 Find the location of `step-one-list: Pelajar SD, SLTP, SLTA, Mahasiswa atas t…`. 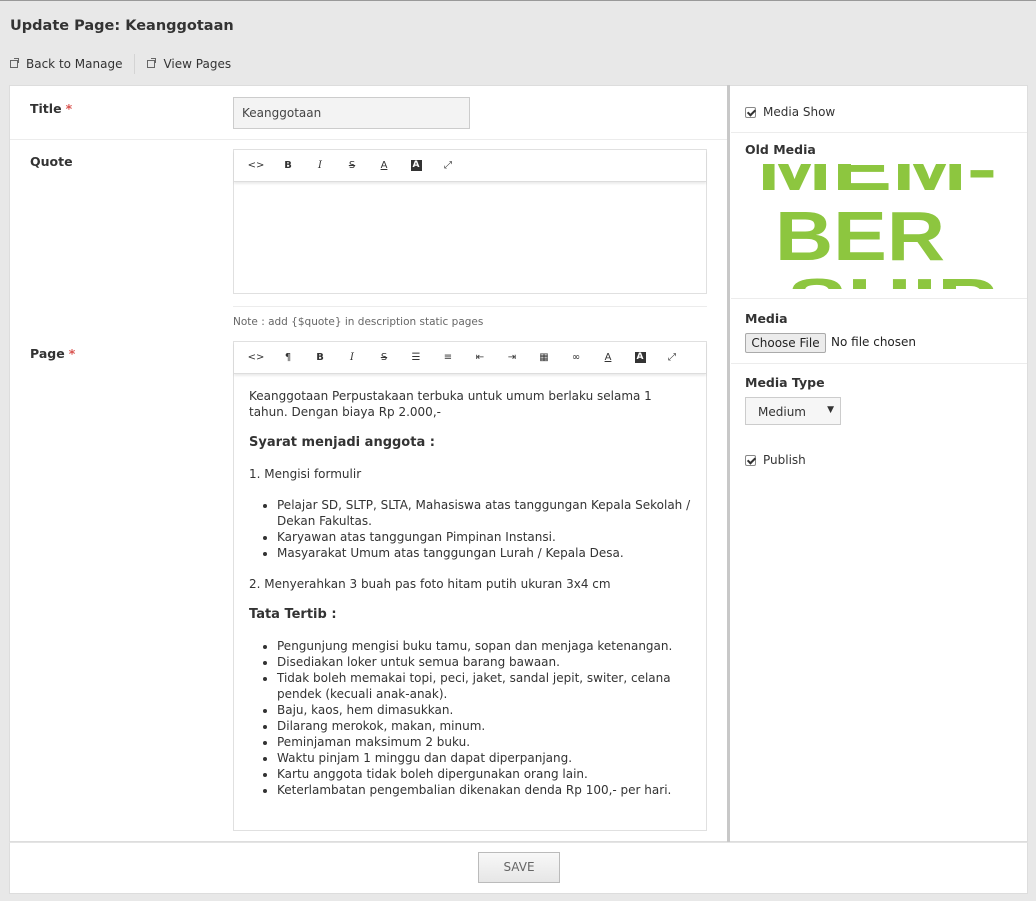

step-one-list: Pelajar SD, SLTP, SLTA, Mahasiswa atas t… is located at coordinates (484, 529).